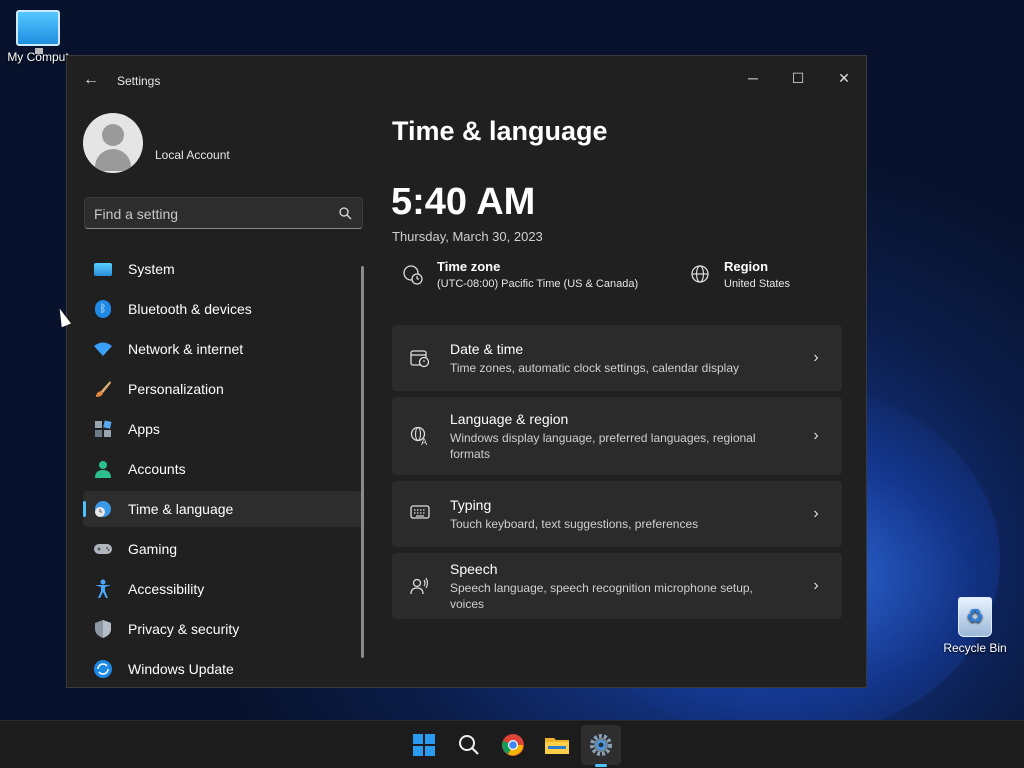 Image resolution: width=1024 pixels, height=768 pixels. Describe the element at coordinates (487, 348) in the screenshot. I see `card-title: Date & time` at that location.